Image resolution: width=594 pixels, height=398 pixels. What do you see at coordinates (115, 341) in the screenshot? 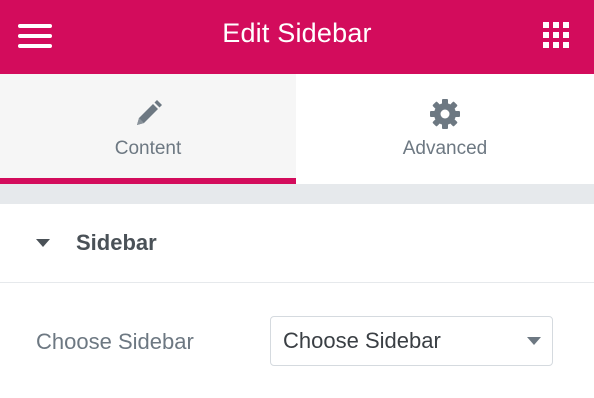
I see `choose-sidebar-label: Choose Sidebar` at bounding box center [115, 341].